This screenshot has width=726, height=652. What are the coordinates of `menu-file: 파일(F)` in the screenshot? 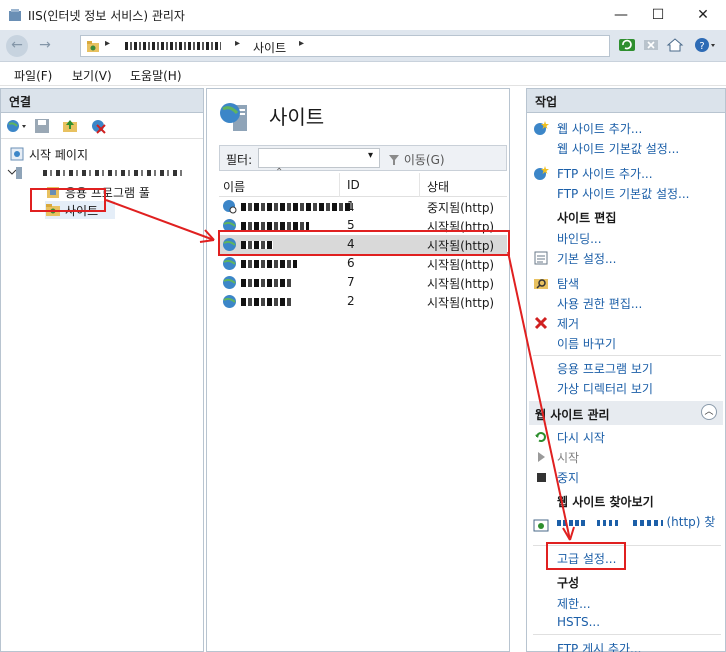 It's located at (33, 75).